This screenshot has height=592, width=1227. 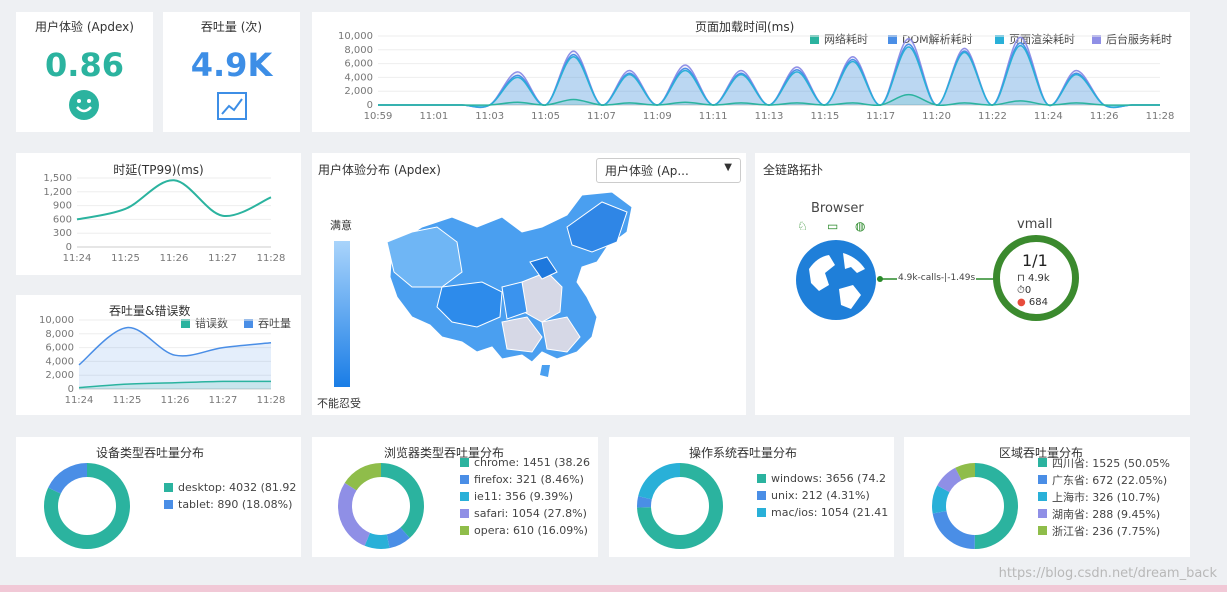 I want to click on legend-item: firefox: 321 (8.46%), so click(x=525, y=479).